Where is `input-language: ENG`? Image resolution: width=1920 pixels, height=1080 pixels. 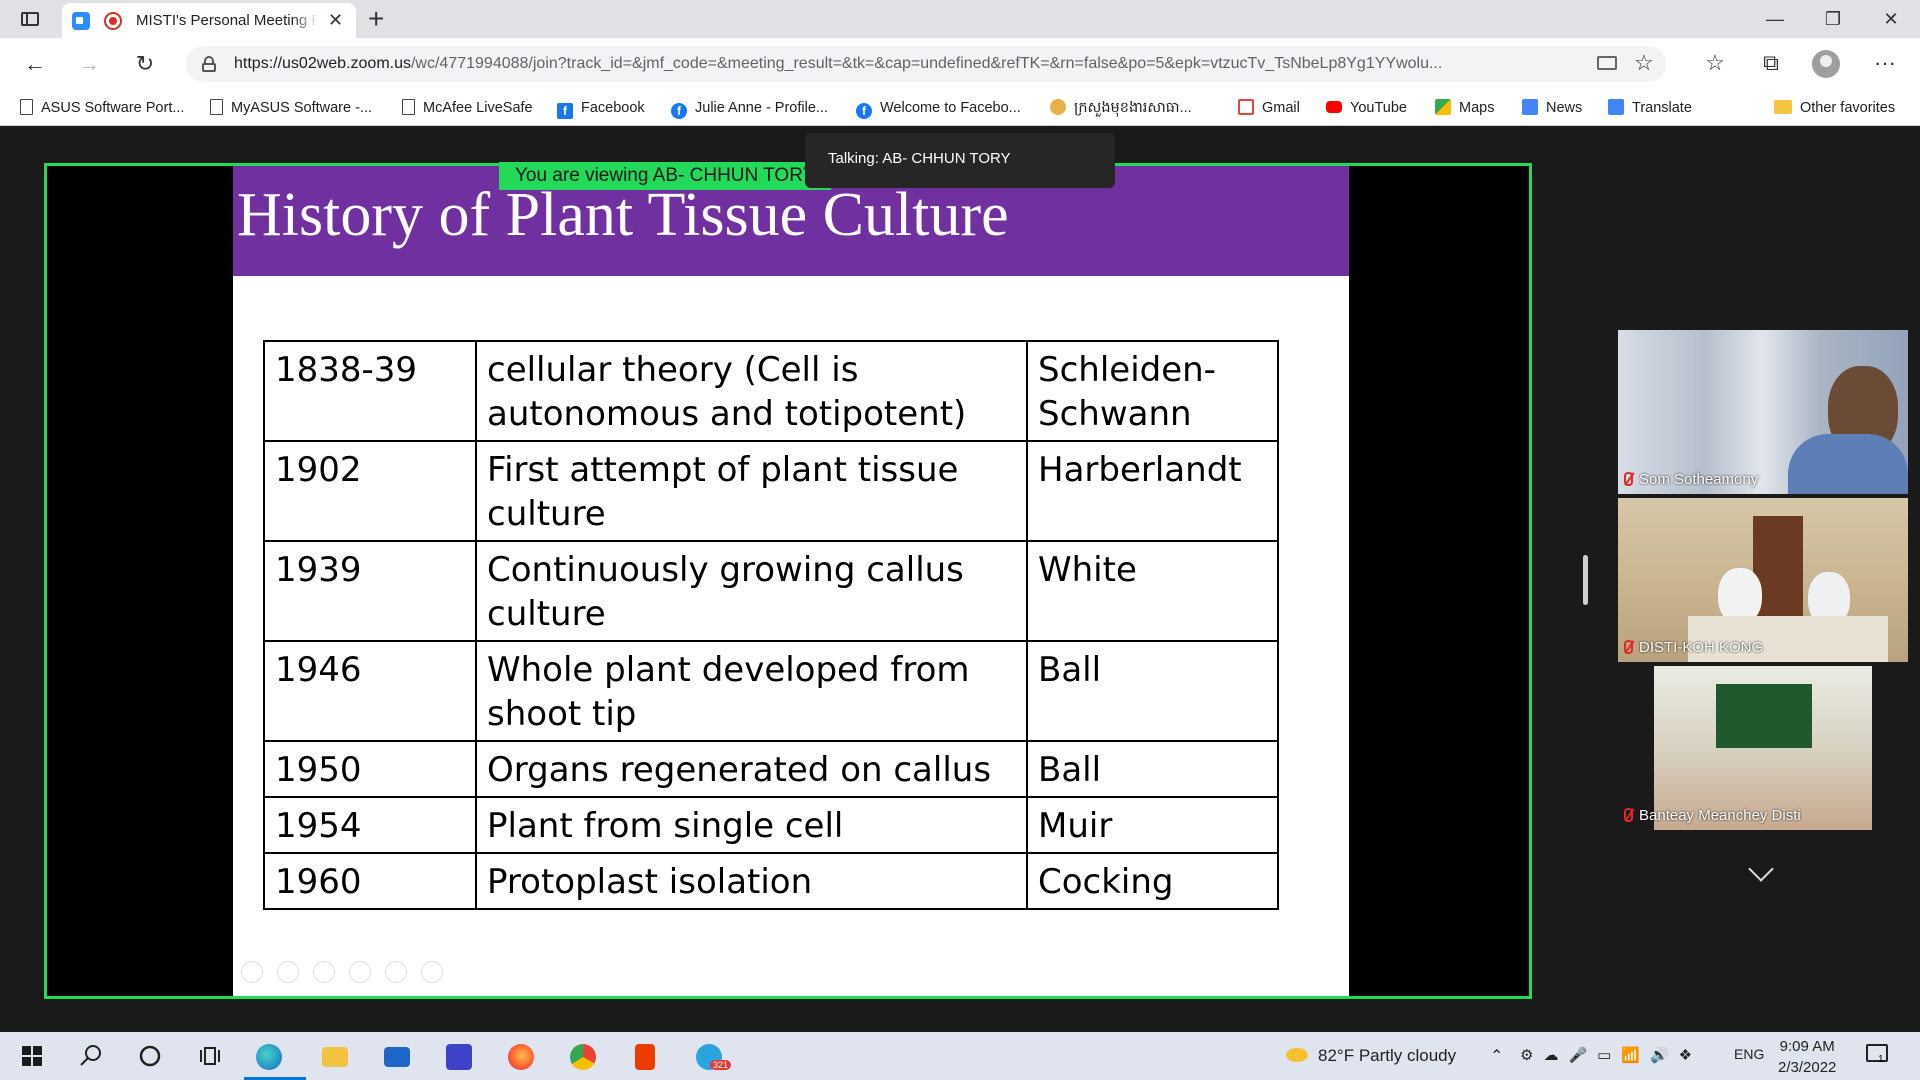 input-language: ENG is located at coordinates (1749, 1054).